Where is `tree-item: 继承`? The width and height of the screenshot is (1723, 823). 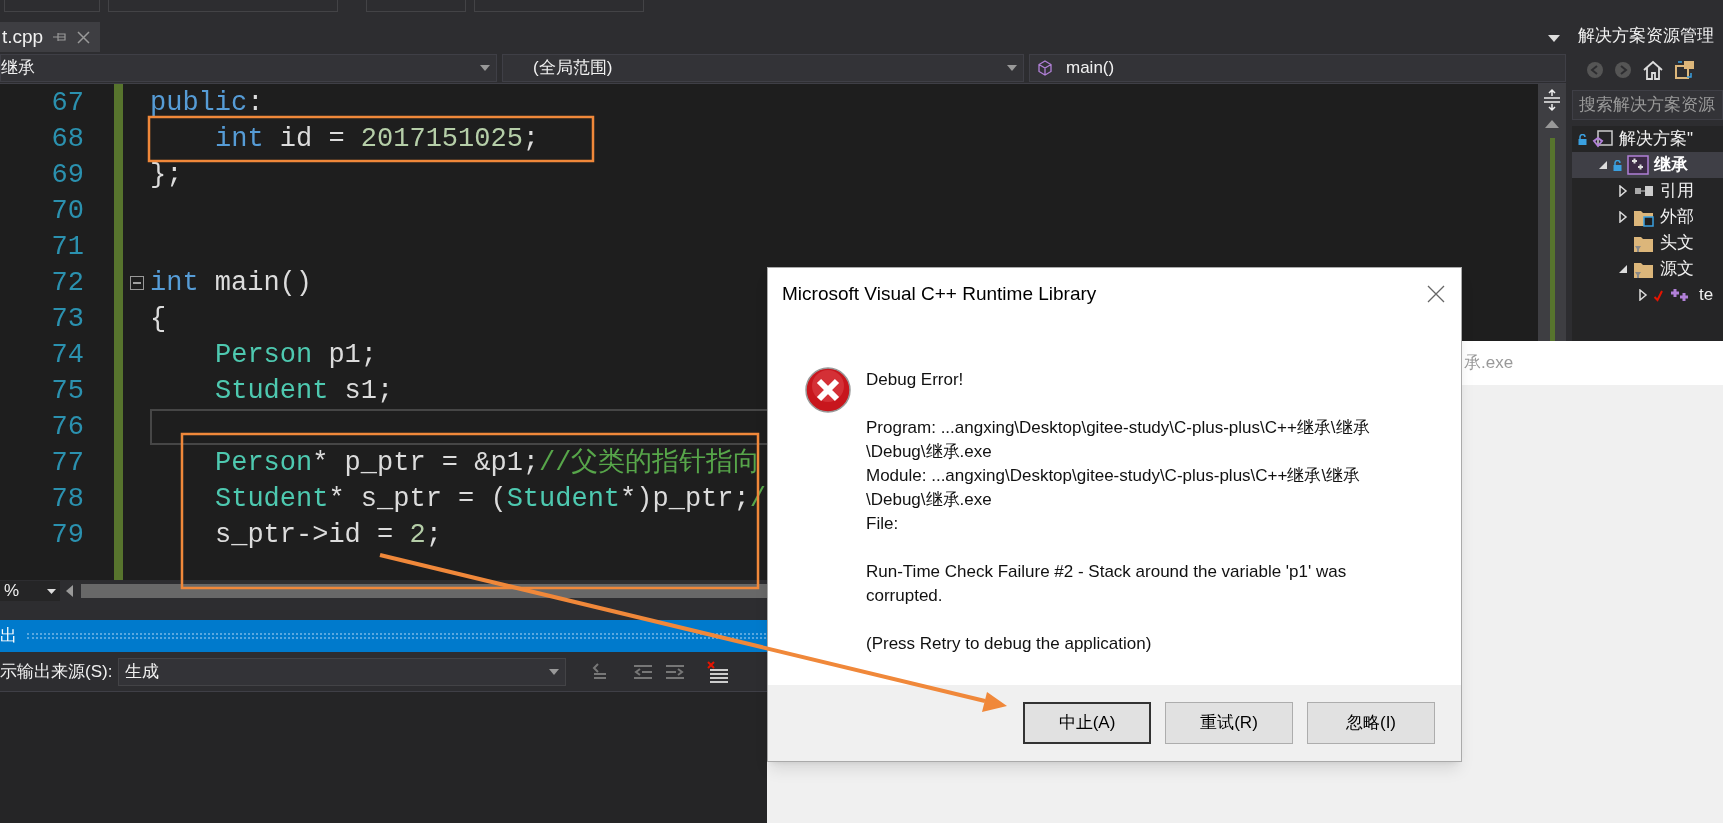
tree-item: 继承 is located at coordinates (1647, 165).